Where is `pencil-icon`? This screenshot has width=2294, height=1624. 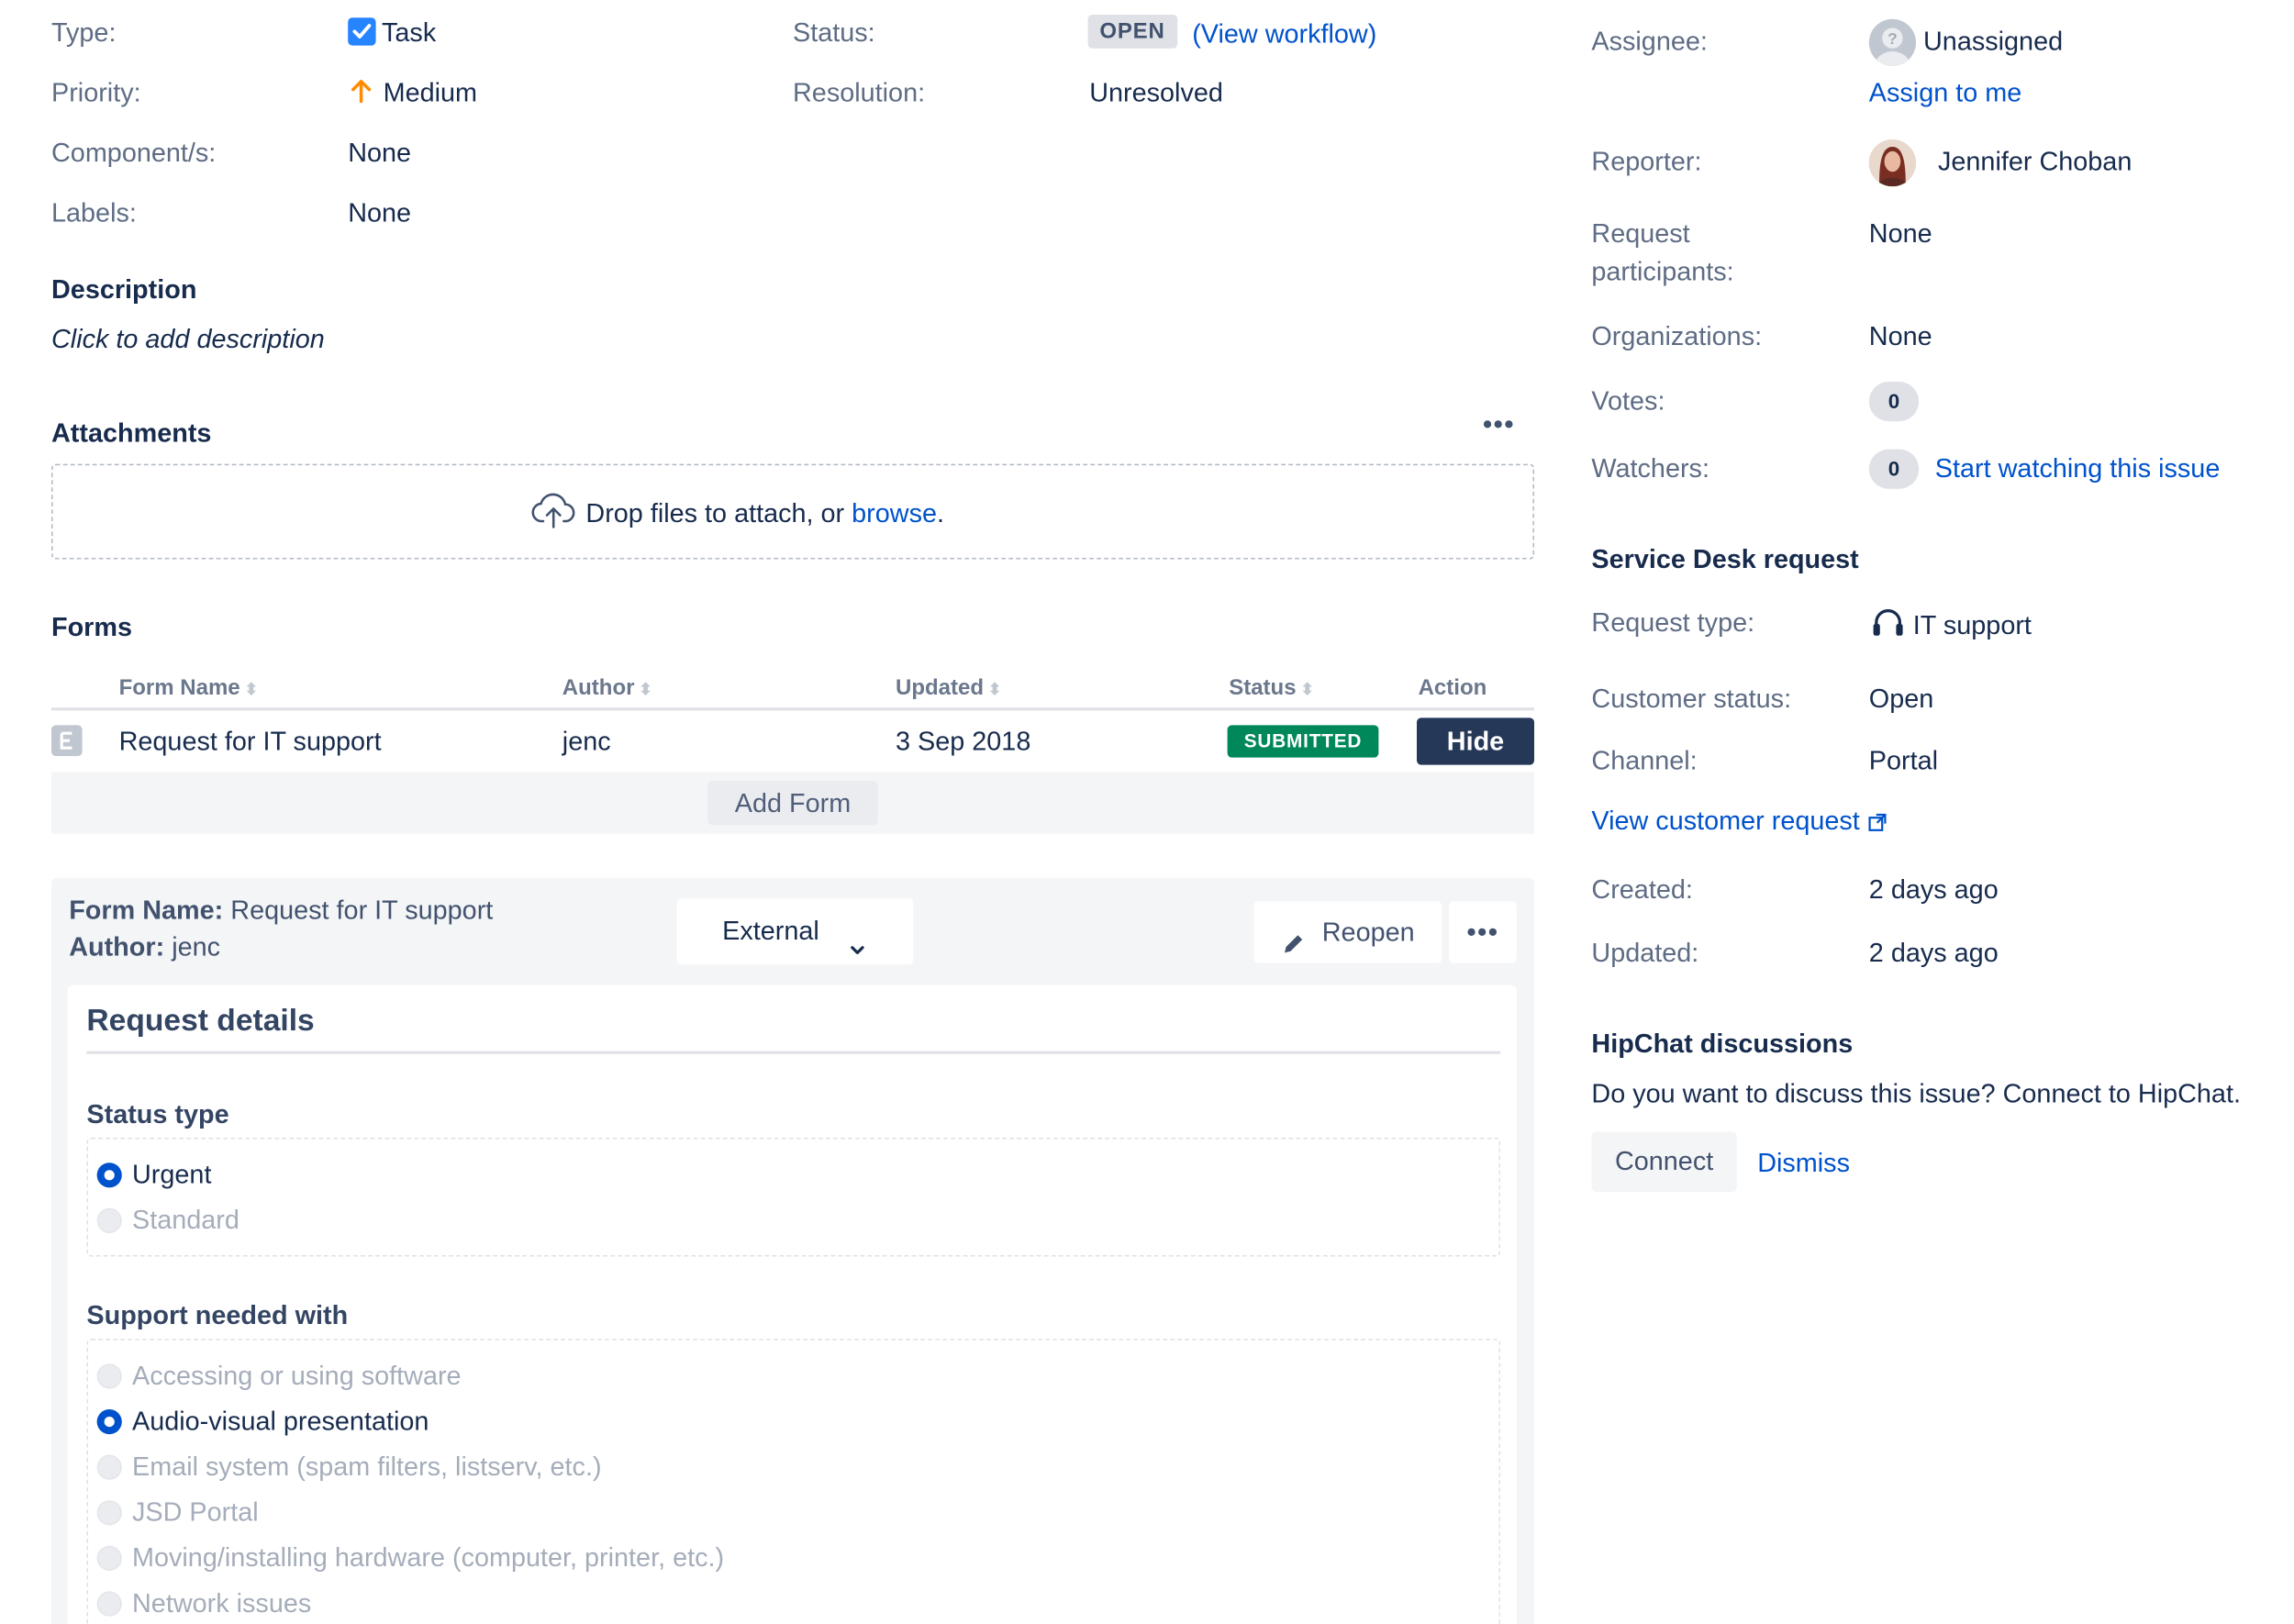 pencil-icon is located at coordinates (1294, 935).